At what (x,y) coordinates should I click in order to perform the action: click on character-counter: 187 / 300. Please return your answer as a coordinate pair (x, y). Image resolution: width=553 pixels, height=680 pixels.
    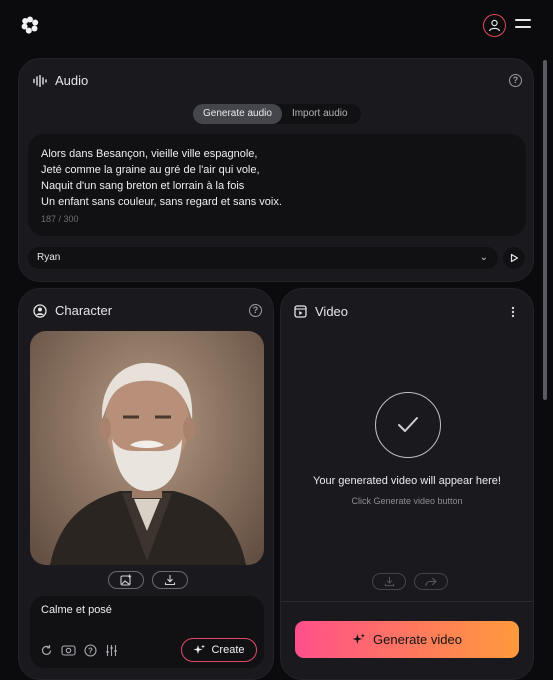
    Looking at the image, I should click on (60, 219).